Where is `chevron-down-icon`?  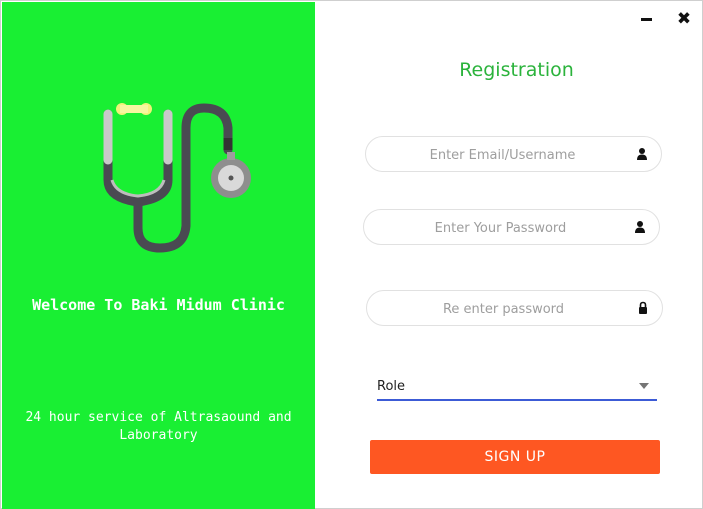
chevron-down-icon is located at coordinates (644, 386).